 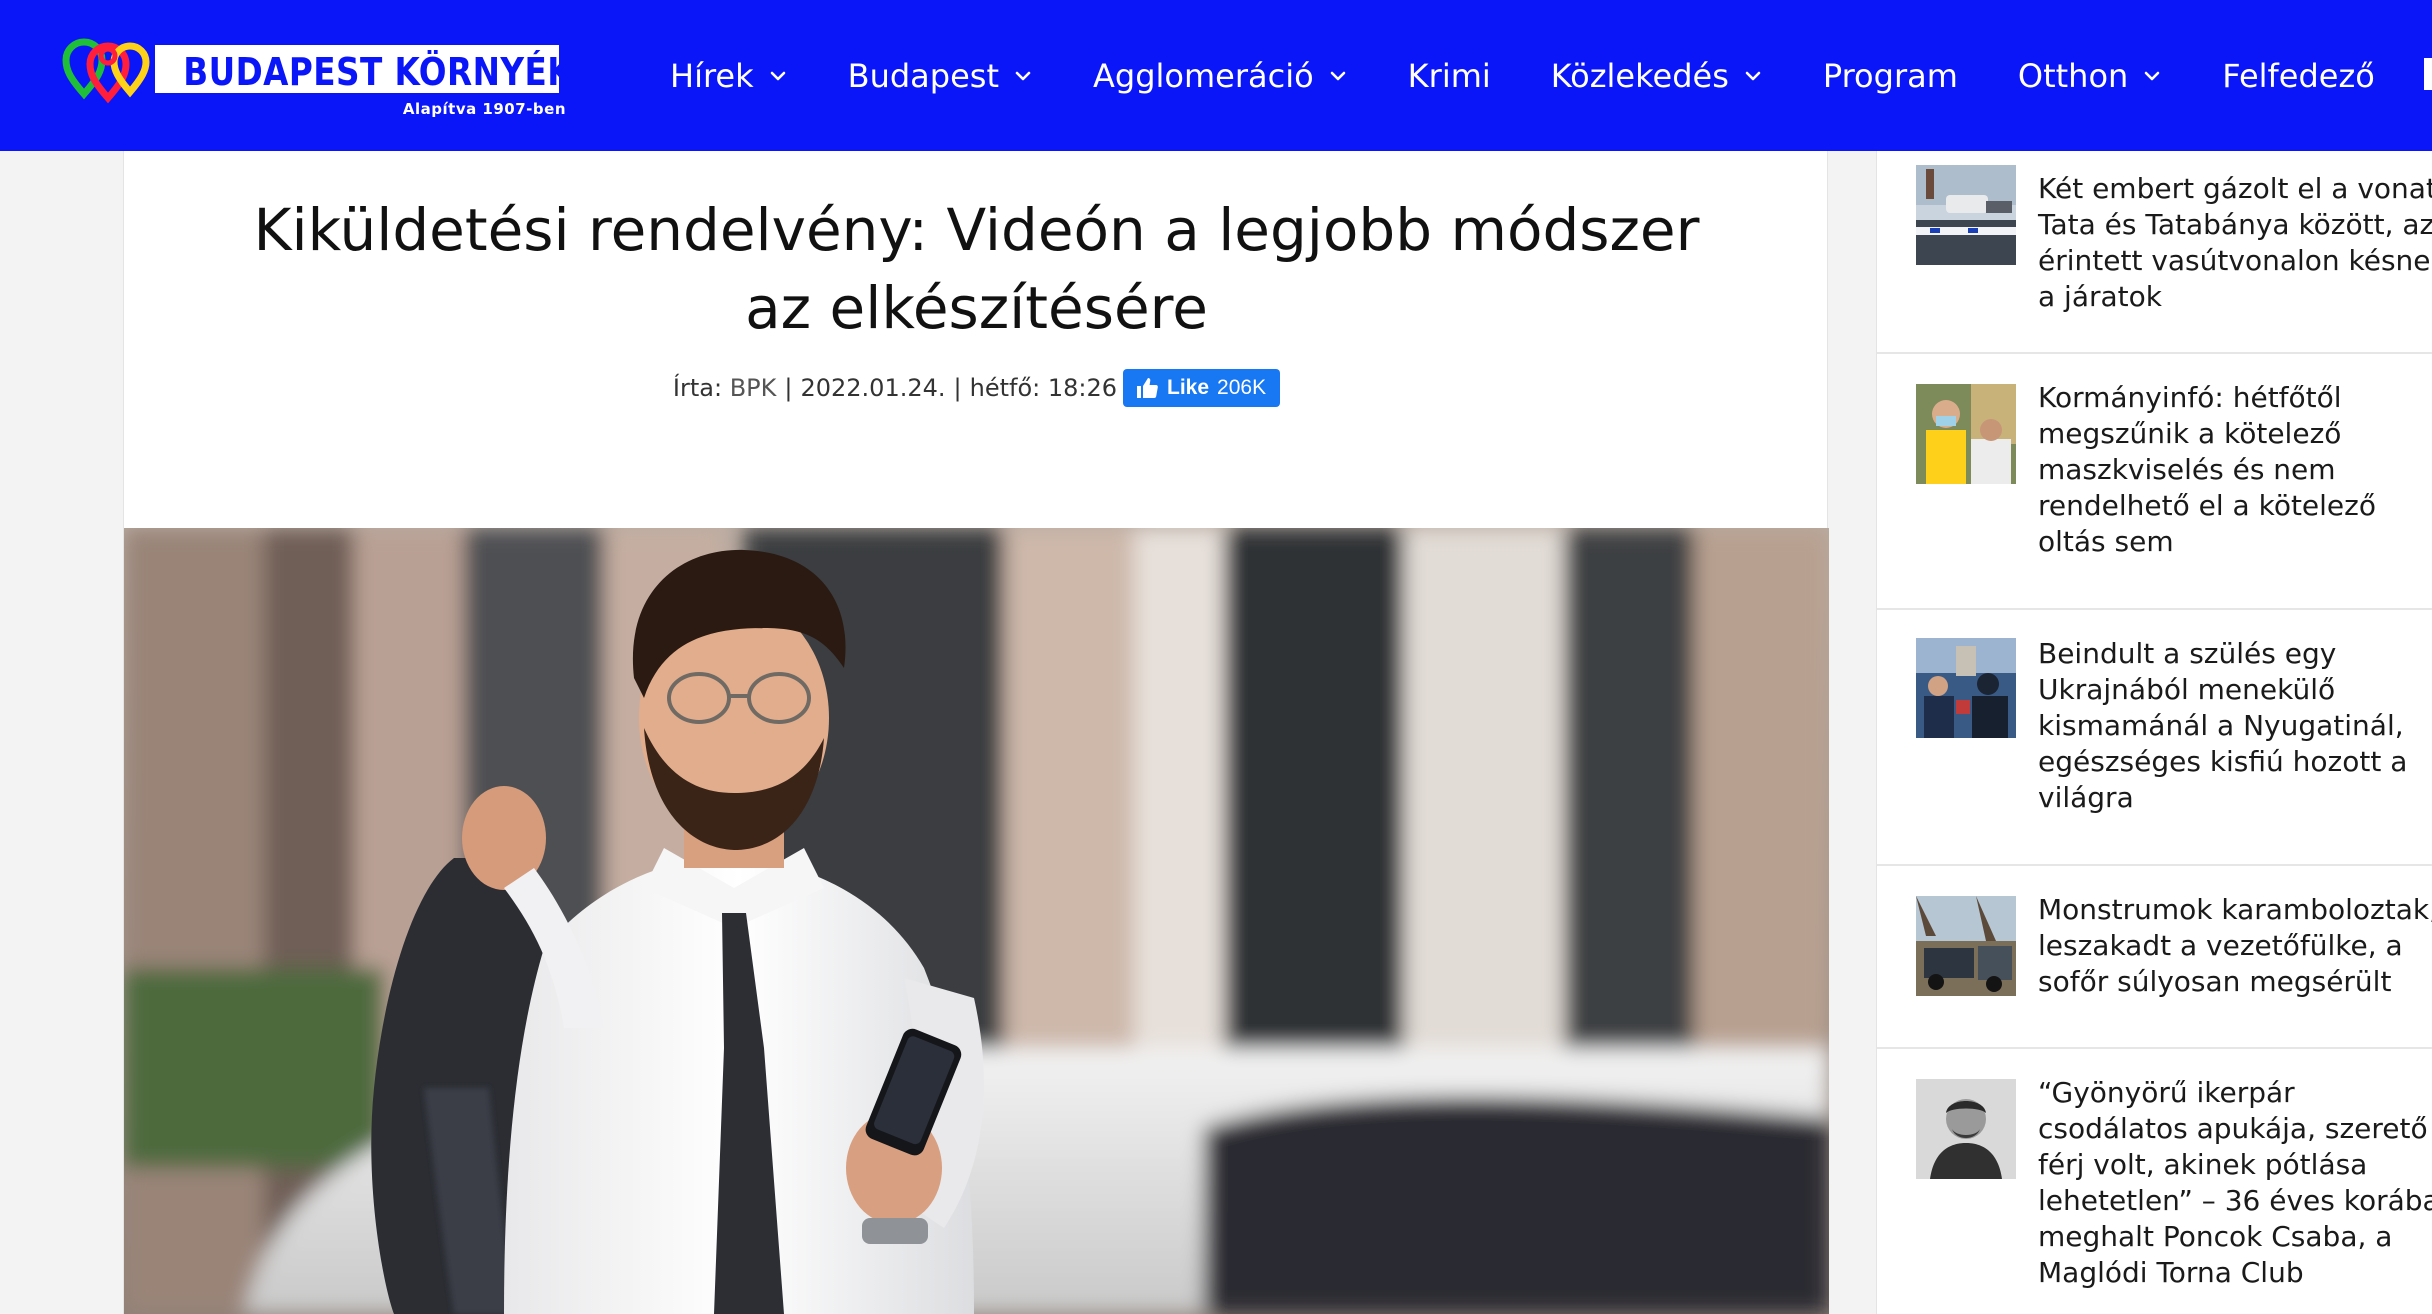 I want to click on headline-line: lehetetlen” – 36 éves korában, so click(x=2235, y=1200).